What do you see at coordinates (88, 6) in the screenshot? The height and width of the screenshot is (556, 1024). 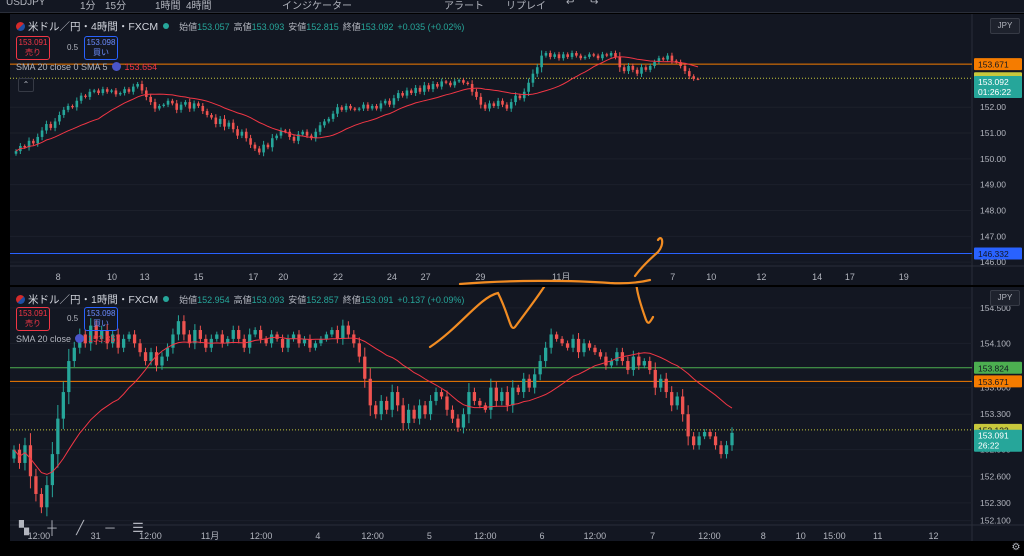 I see `tf-1m: 1分` at bounding box center [88, 6].